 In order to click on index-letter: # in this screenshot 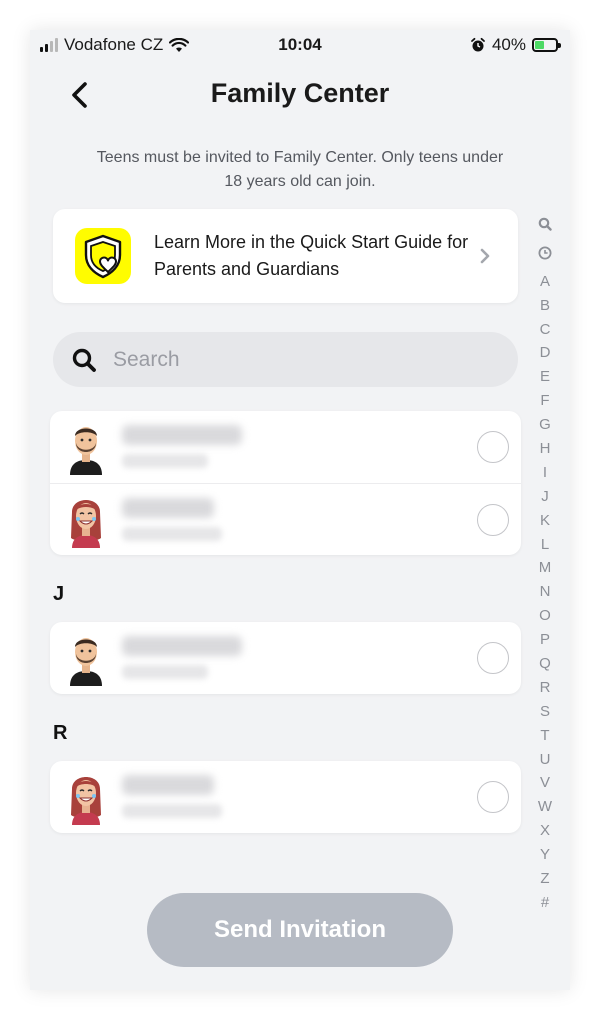, I will do `click(545, 903)`.